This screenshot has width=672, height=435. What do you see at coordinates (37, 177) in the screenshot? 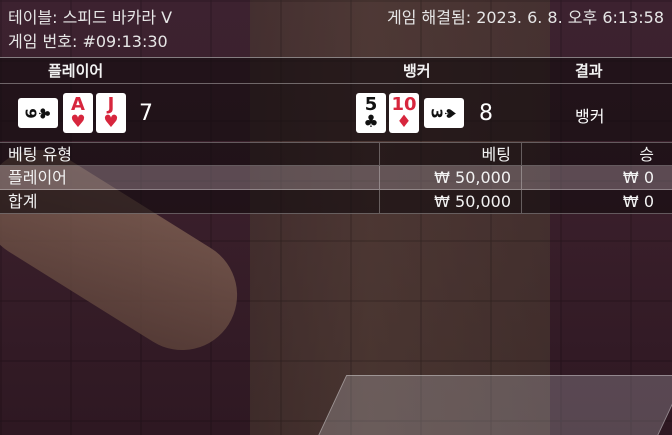
I see `bet-type-cell: 플레이어` at bounding box center [37, 177].